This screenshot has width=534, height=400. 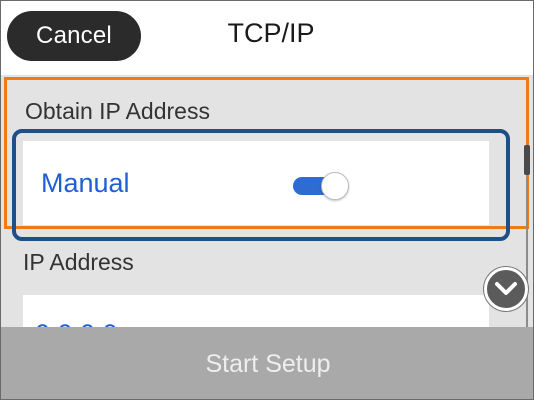 I want to click on chevron-down-icon, so click(x=506, y=288).